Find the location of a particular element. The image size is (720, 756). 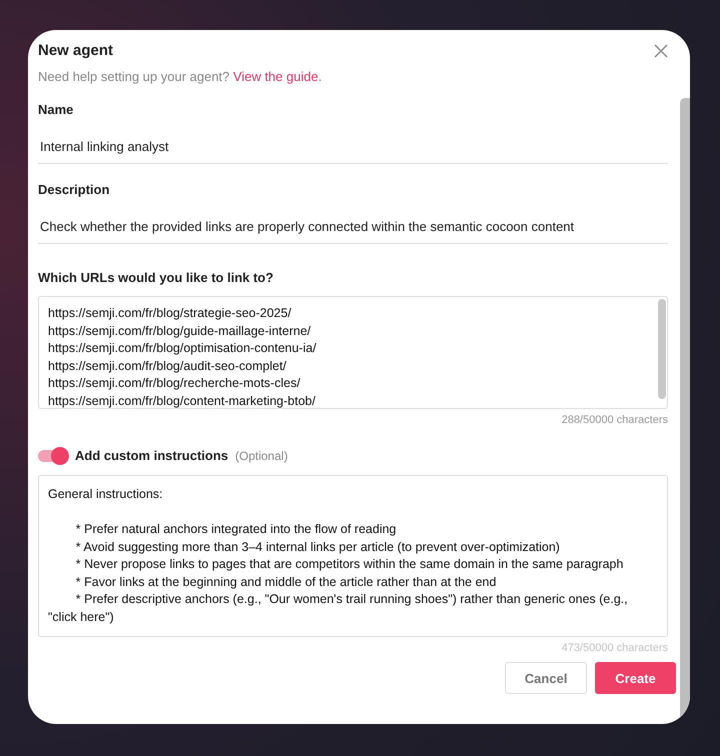

optional-hint: (Optional) is located at coordinates (261, 455).